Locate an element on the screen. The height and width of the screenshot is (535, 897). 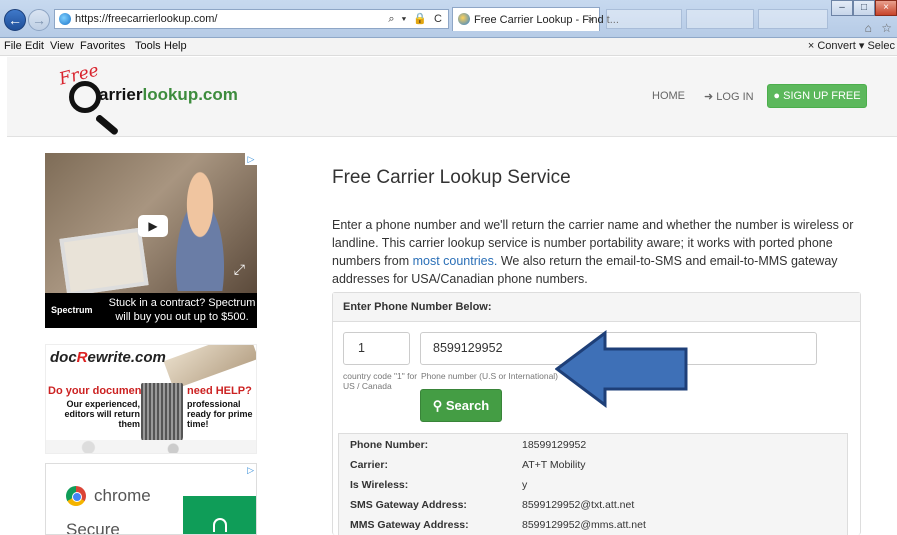
address-tools: ⌕ ▾ 🔒 C is located at coordinates (416, 19).